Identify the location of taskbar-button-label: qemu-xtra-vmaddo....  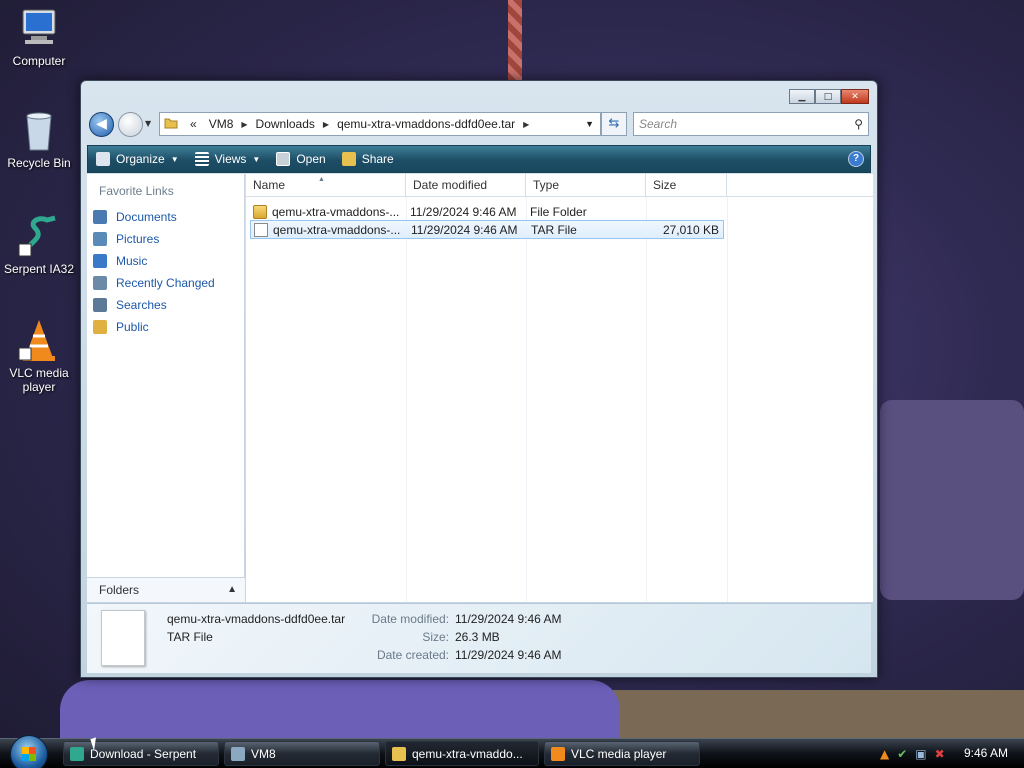
(467, 753).